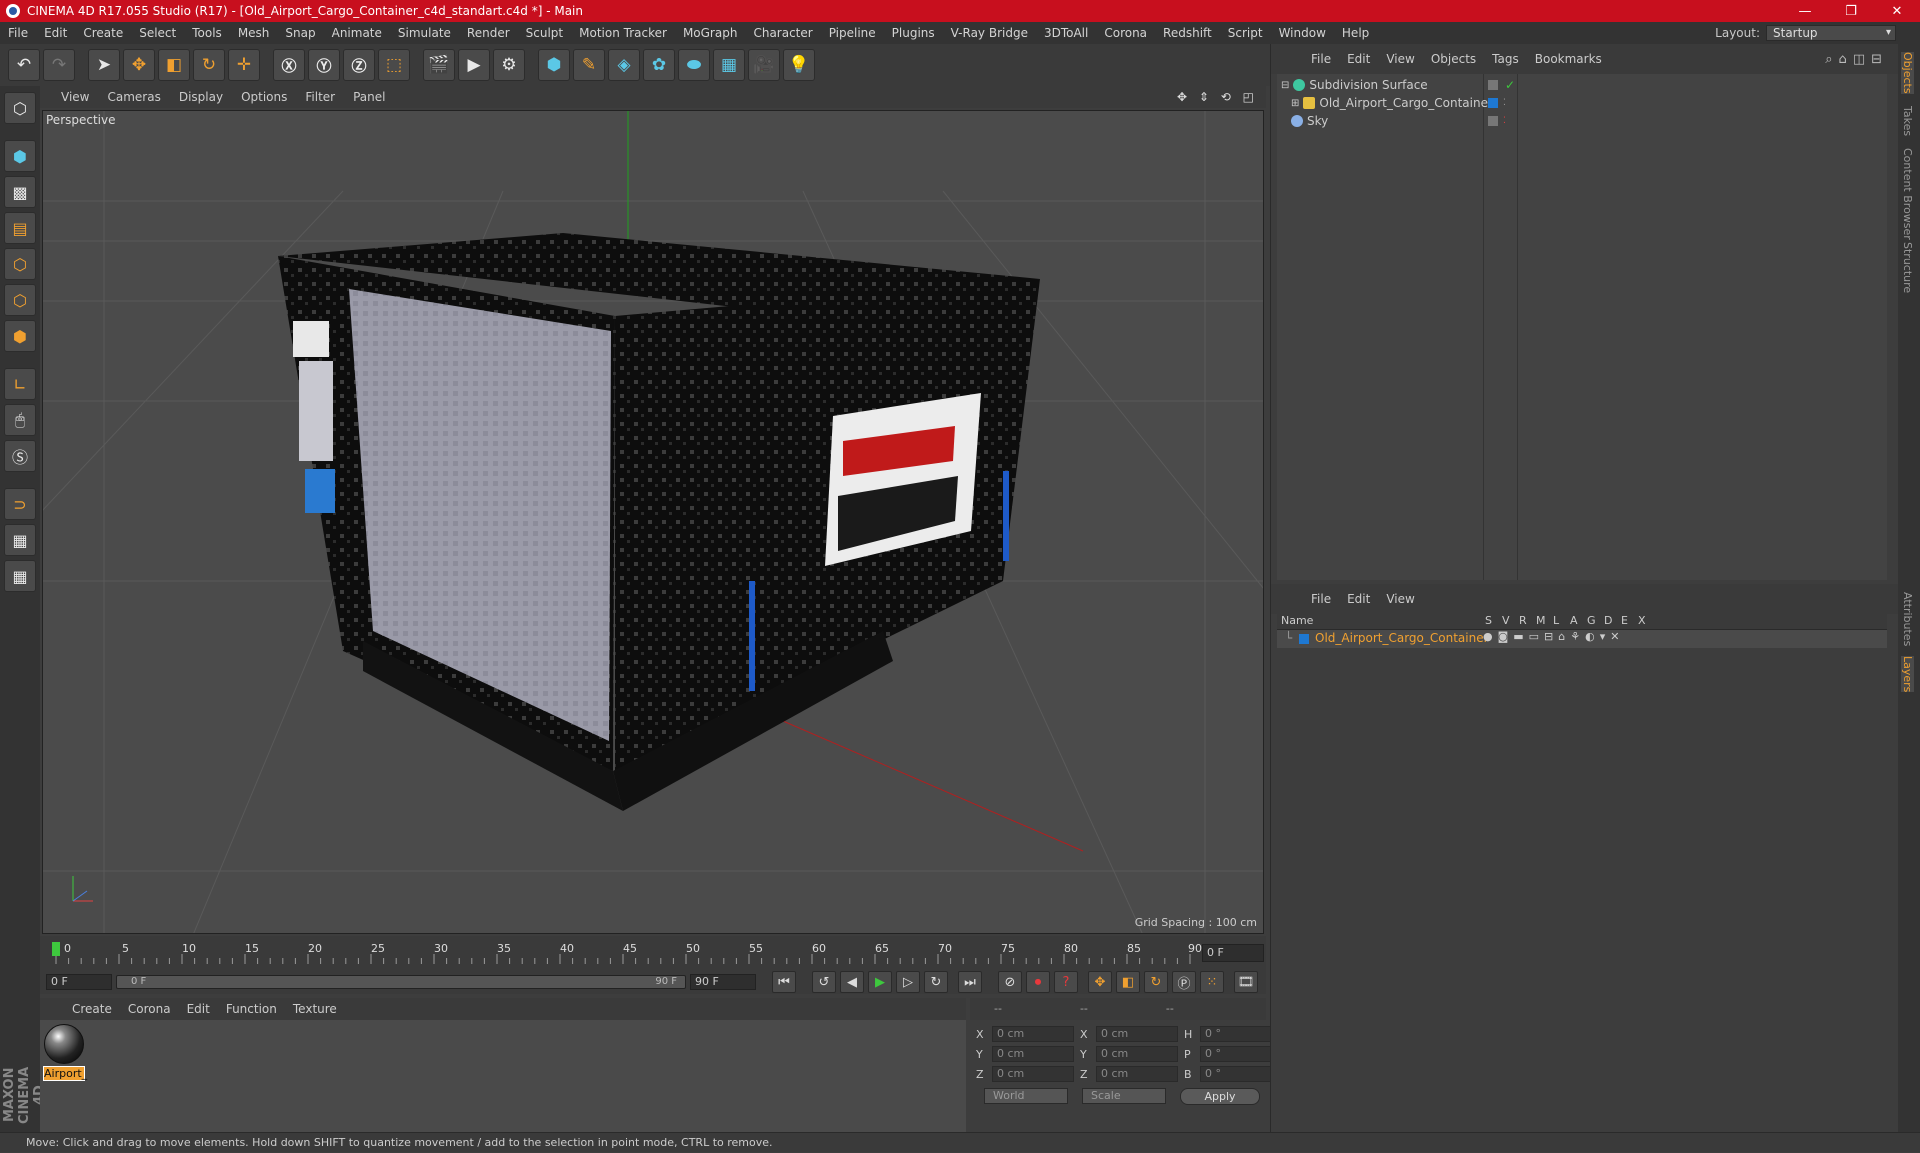 This screenshot has width=1920, height=1153. I want to click on tweak-mode-icon: 🖱, so click(20, 420).